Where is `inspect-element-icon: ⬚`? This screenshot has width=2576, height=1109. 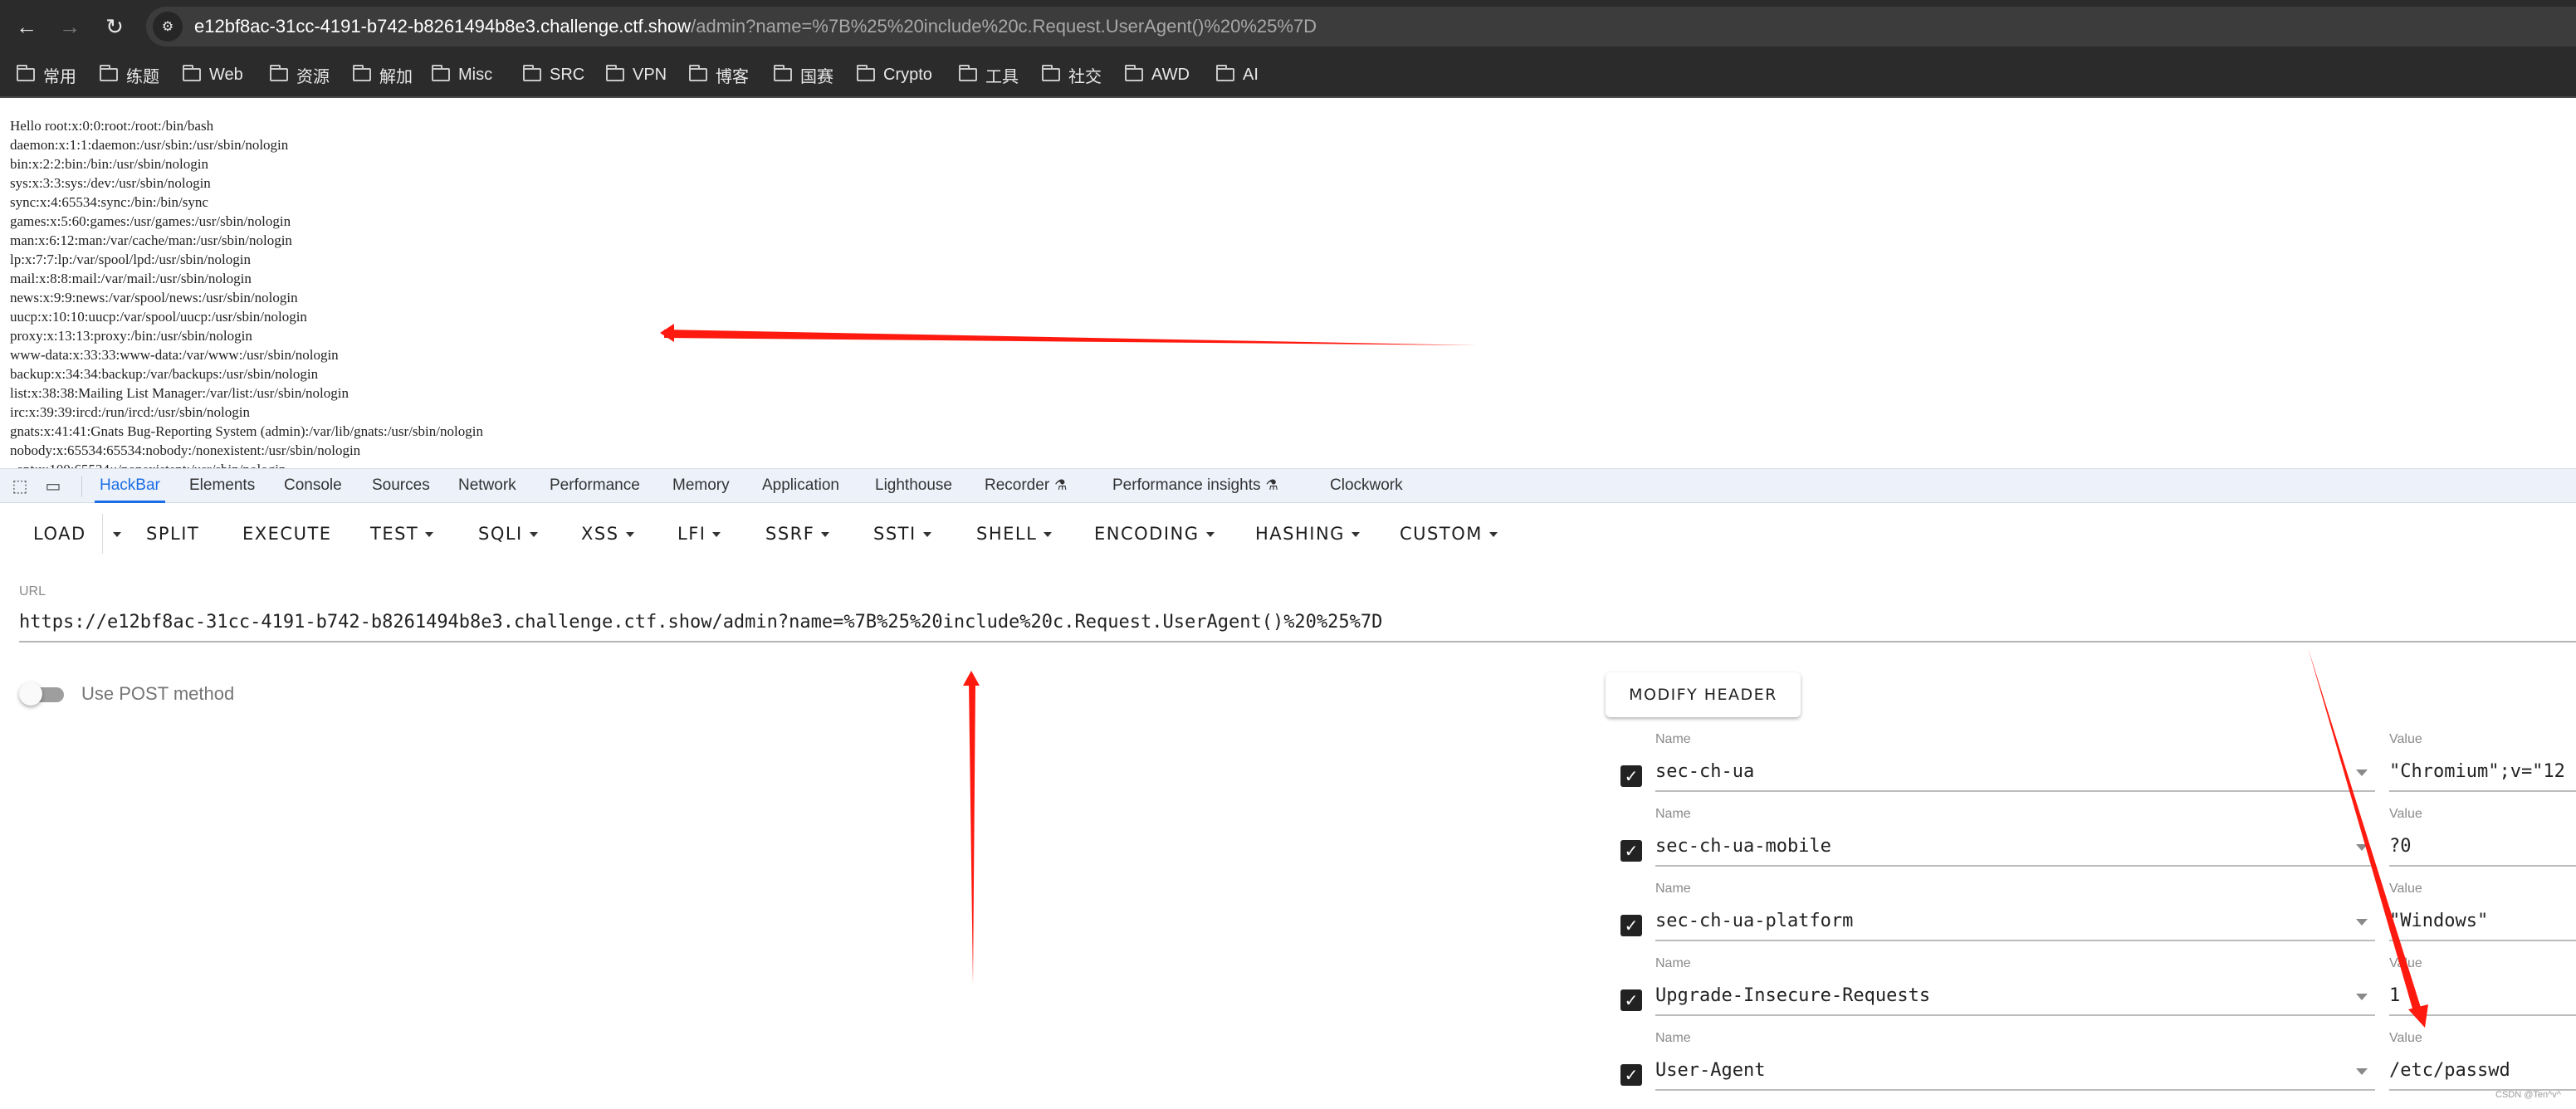 inspect-element-icon: ⬚ is located at coordinates (20, 487).